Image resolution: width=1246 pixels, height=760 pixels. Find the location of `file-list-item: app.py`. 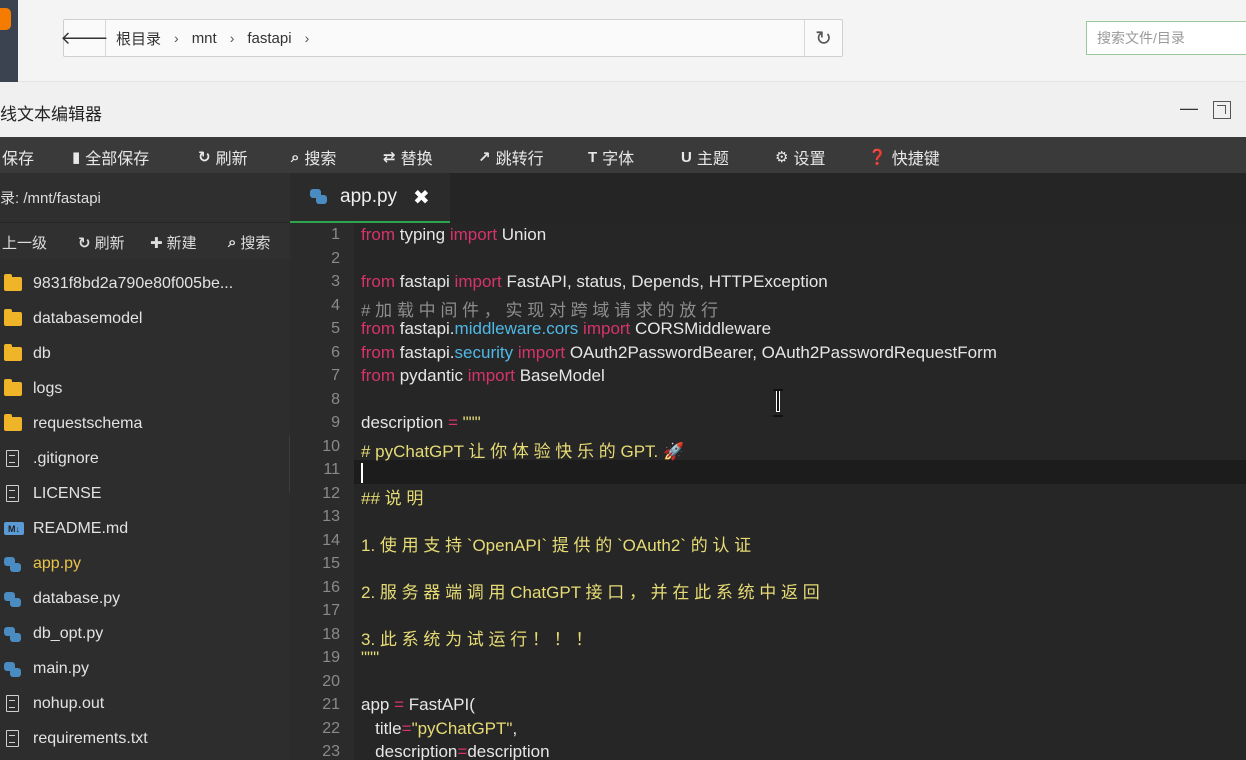

file-list-item: app.py is located at coordinates (145, 563).